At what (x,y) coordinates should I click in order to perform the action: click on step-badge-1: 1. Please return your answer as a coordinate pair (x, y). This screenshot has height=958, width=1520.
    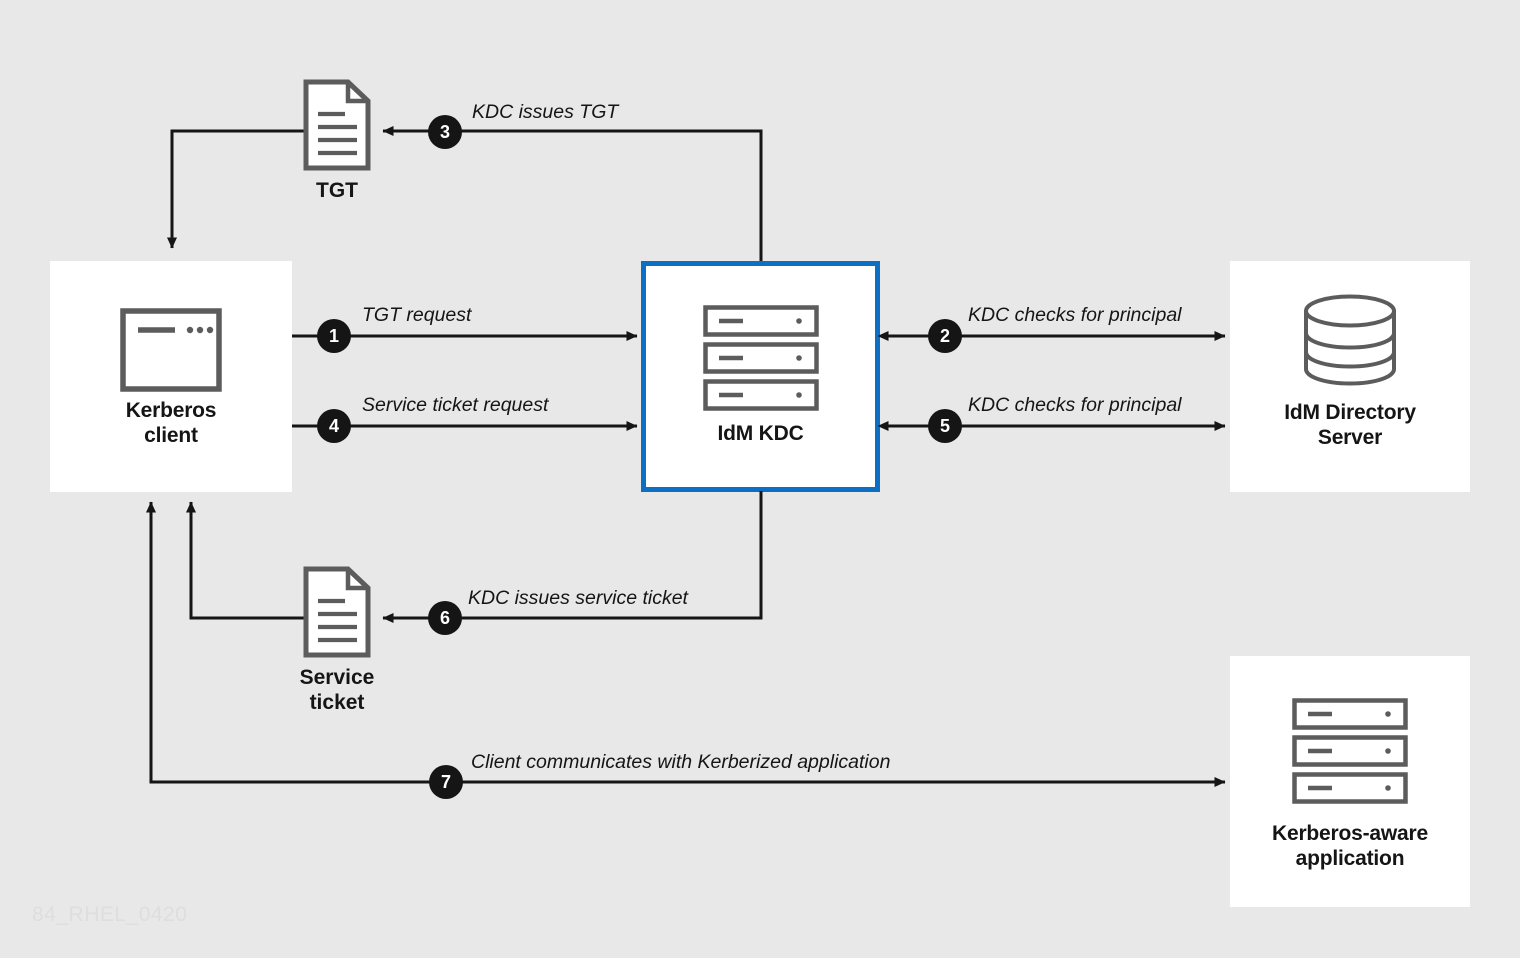
    Looking at the image, I should click on (334, 336).